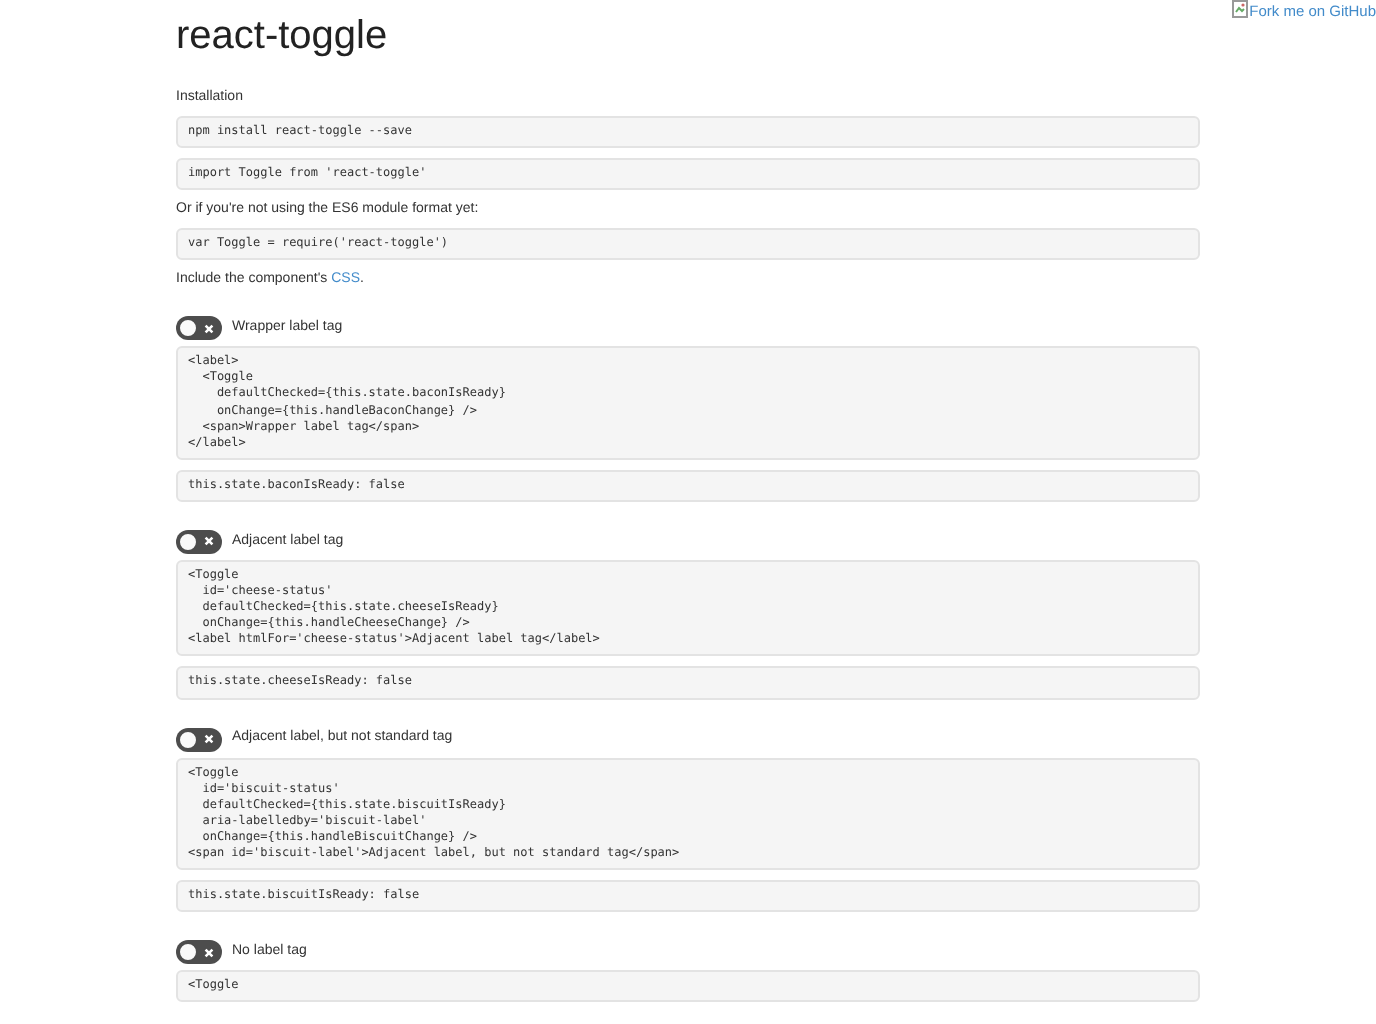 The width and height of the screenshot is (1376, 1024). Describe the element at coordinates (1239, 9) in the screenshot. I see `broken-image-icon` at that location.